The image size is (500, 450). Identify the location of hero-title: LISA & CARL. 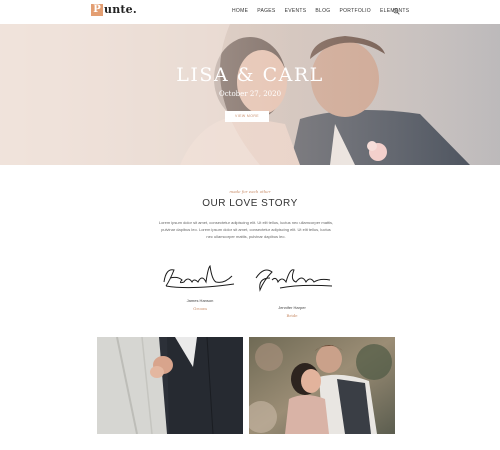
(250, 75).